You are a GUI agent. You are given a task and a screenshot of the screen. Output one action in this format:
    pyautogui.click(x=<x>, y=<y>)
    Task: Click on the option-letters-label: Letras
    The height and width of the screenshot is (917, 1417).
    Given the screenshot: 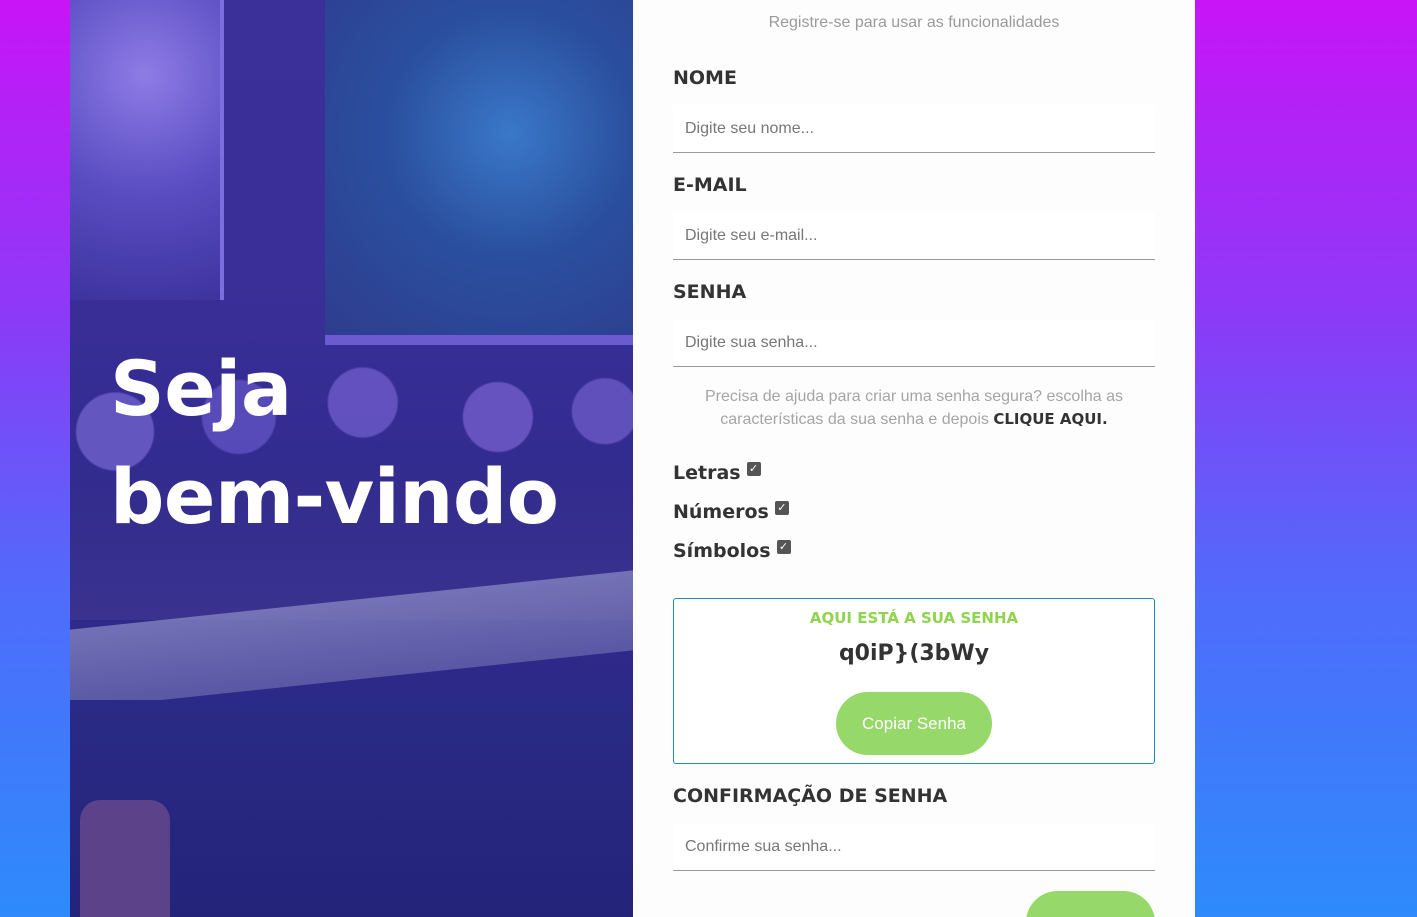 What is the action you would take?
    pyautogui.click(x=707, y=473)
    